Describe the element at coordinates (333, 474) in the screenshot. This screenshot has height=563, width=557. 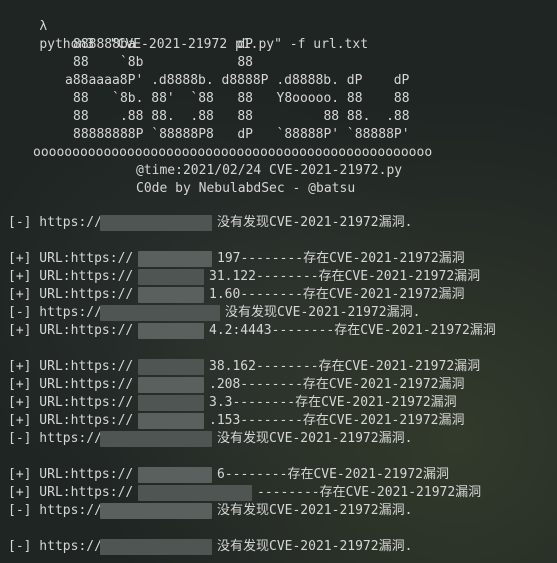
I see `result-row-tail: 6--------存在CVE-2021-21972漏洞` at that location.